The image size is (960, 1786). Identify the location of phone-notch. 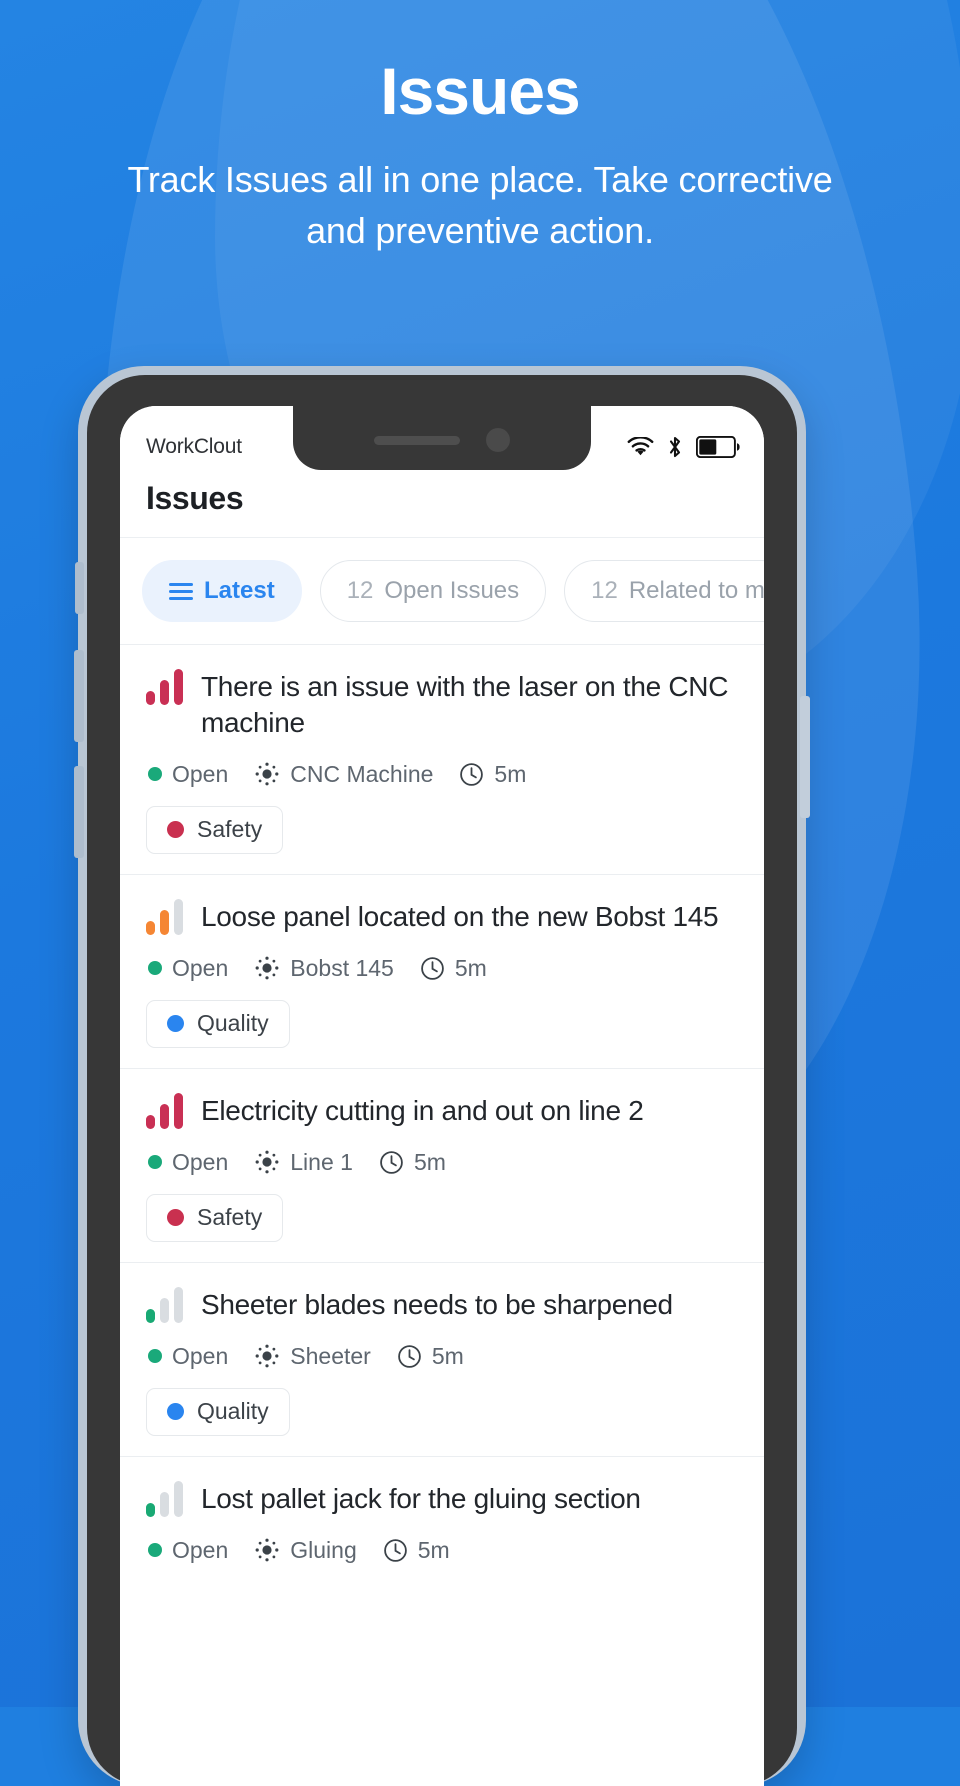
(442, 438).